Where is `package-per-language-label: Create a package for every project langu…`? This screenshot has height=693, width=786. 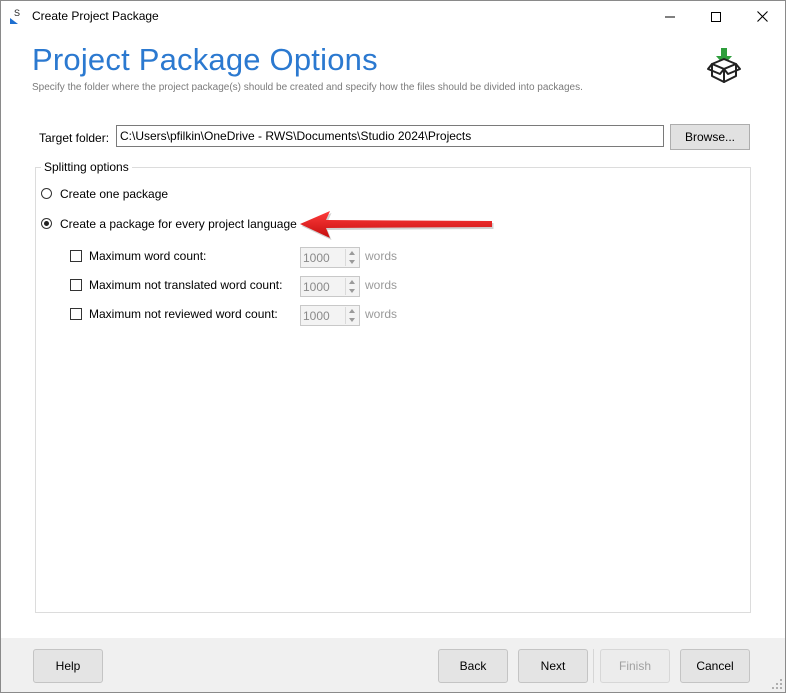
package-per-language-label: Create a package for every project langu… is located at coordinates (178, 224).